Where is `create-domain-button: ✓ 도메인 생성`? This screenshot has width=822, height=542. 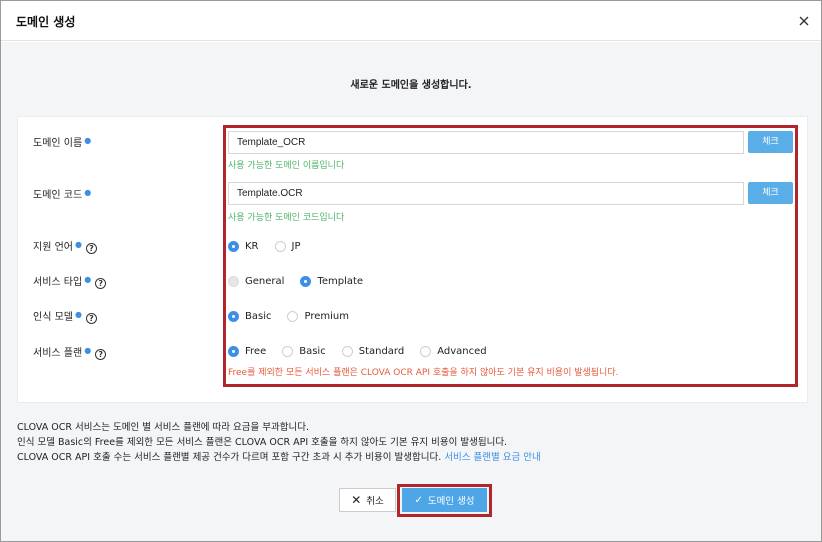 create-domain-button: ✓ 도메인 생성 is located at coordinates (444, 500).